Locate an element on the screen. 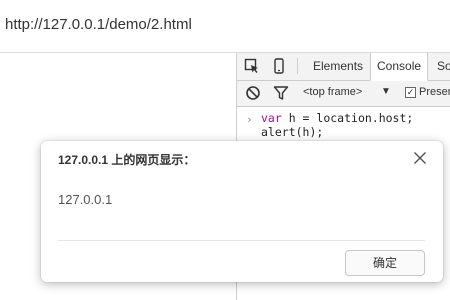  tabbar-separator is located at coordinates (297, 66).